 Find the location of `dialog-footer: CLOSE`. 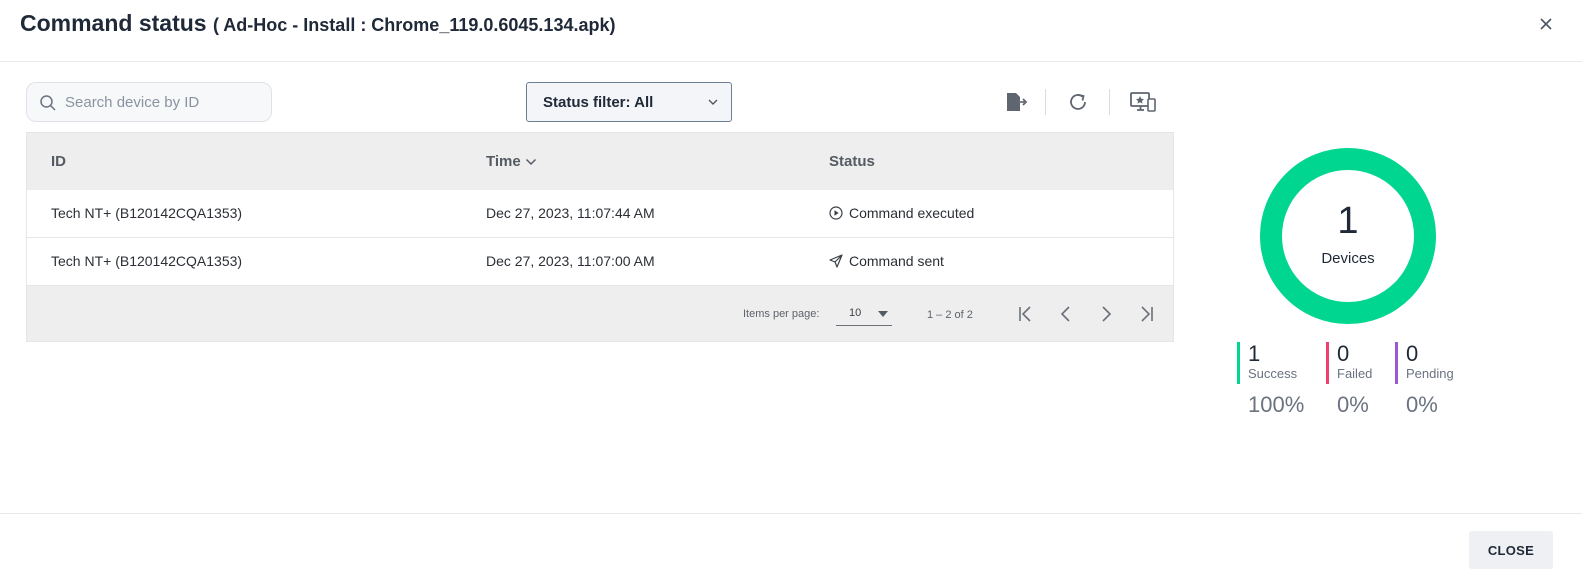

dialog-footer: CLOSE is located at coordinates (791, 548).